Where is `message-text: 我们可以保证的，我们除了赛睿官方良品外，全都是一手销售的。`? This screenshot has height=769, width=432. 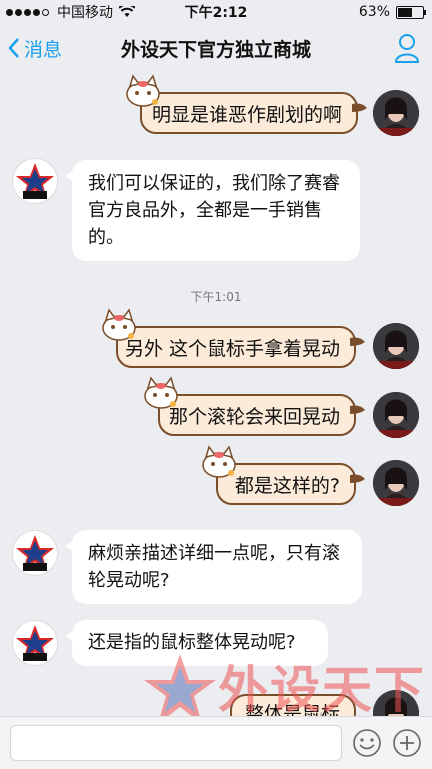 message-text: 我们可以保证的，我们除了赛睿官方良品外，全都是一手销售的。 is located at coordinates (214, 210).